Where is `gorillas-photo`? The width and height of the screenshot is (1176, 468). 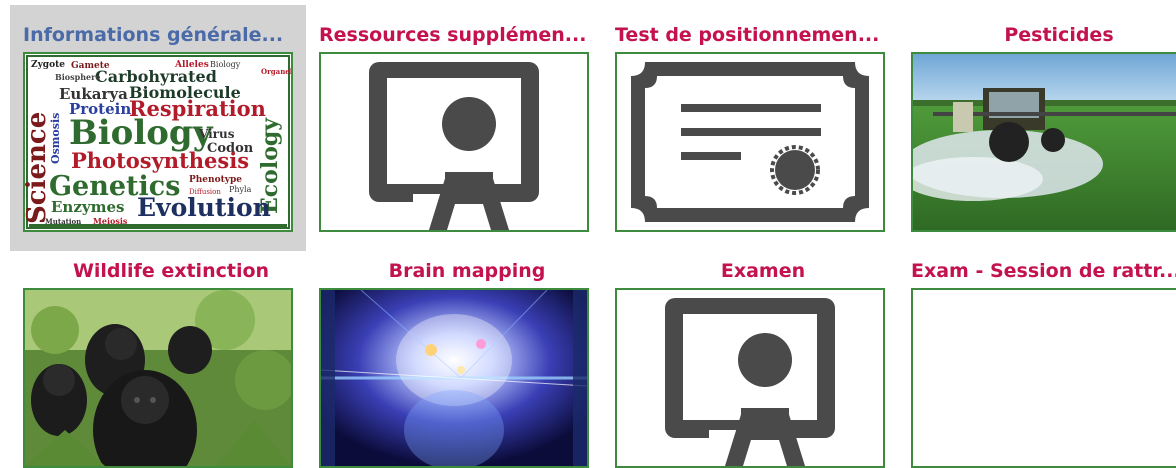 gorillas-photo is located at coordinates (158, 378).